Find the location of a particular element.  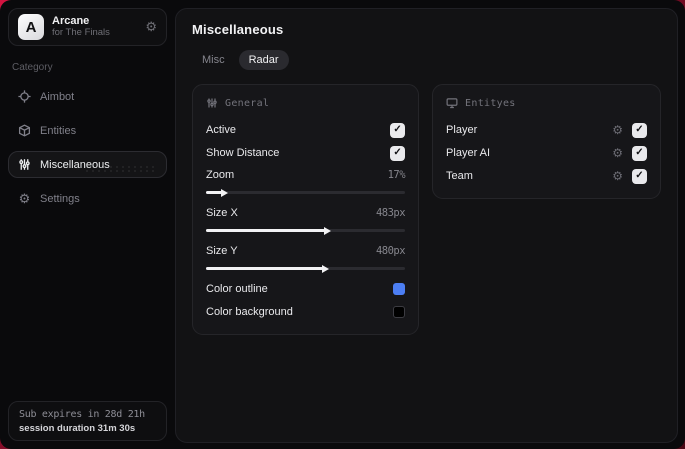

entities-panel: Entityes Player Player AI is located at coordinates (546, 141).